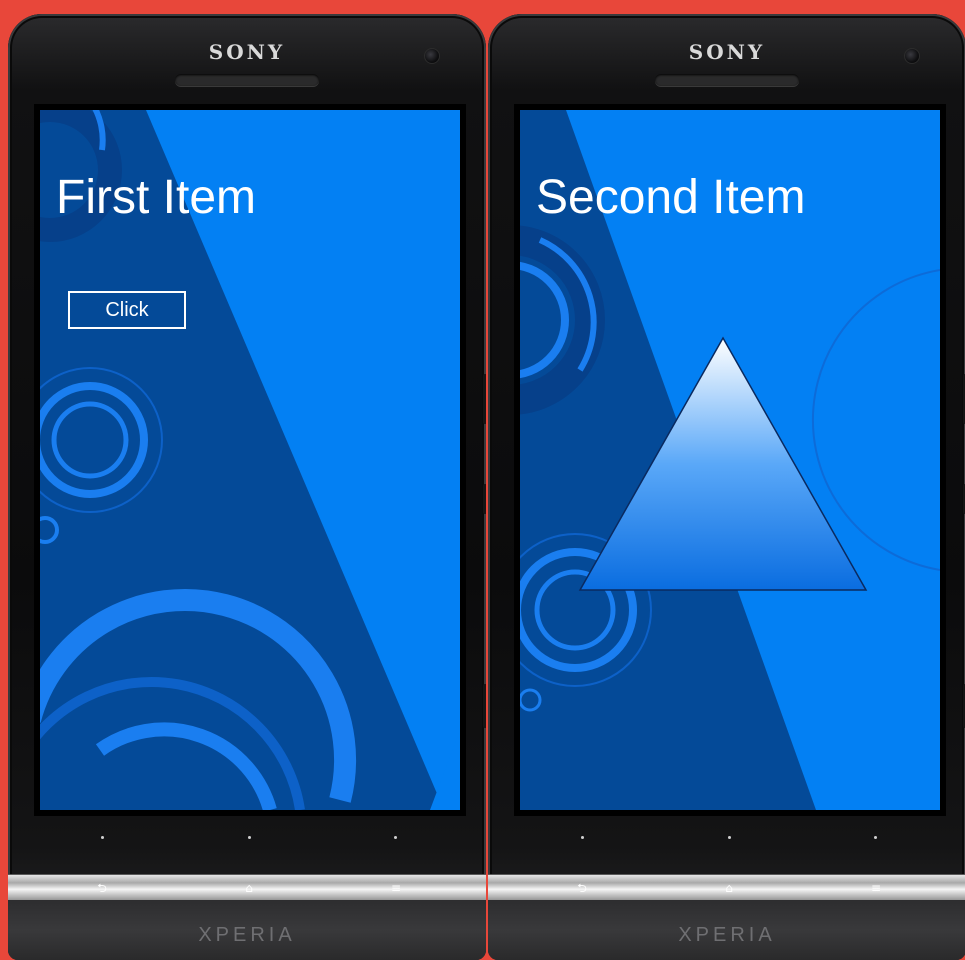 The image size is (965, 960). I want to click on triangle-shape, so click(723, 463).